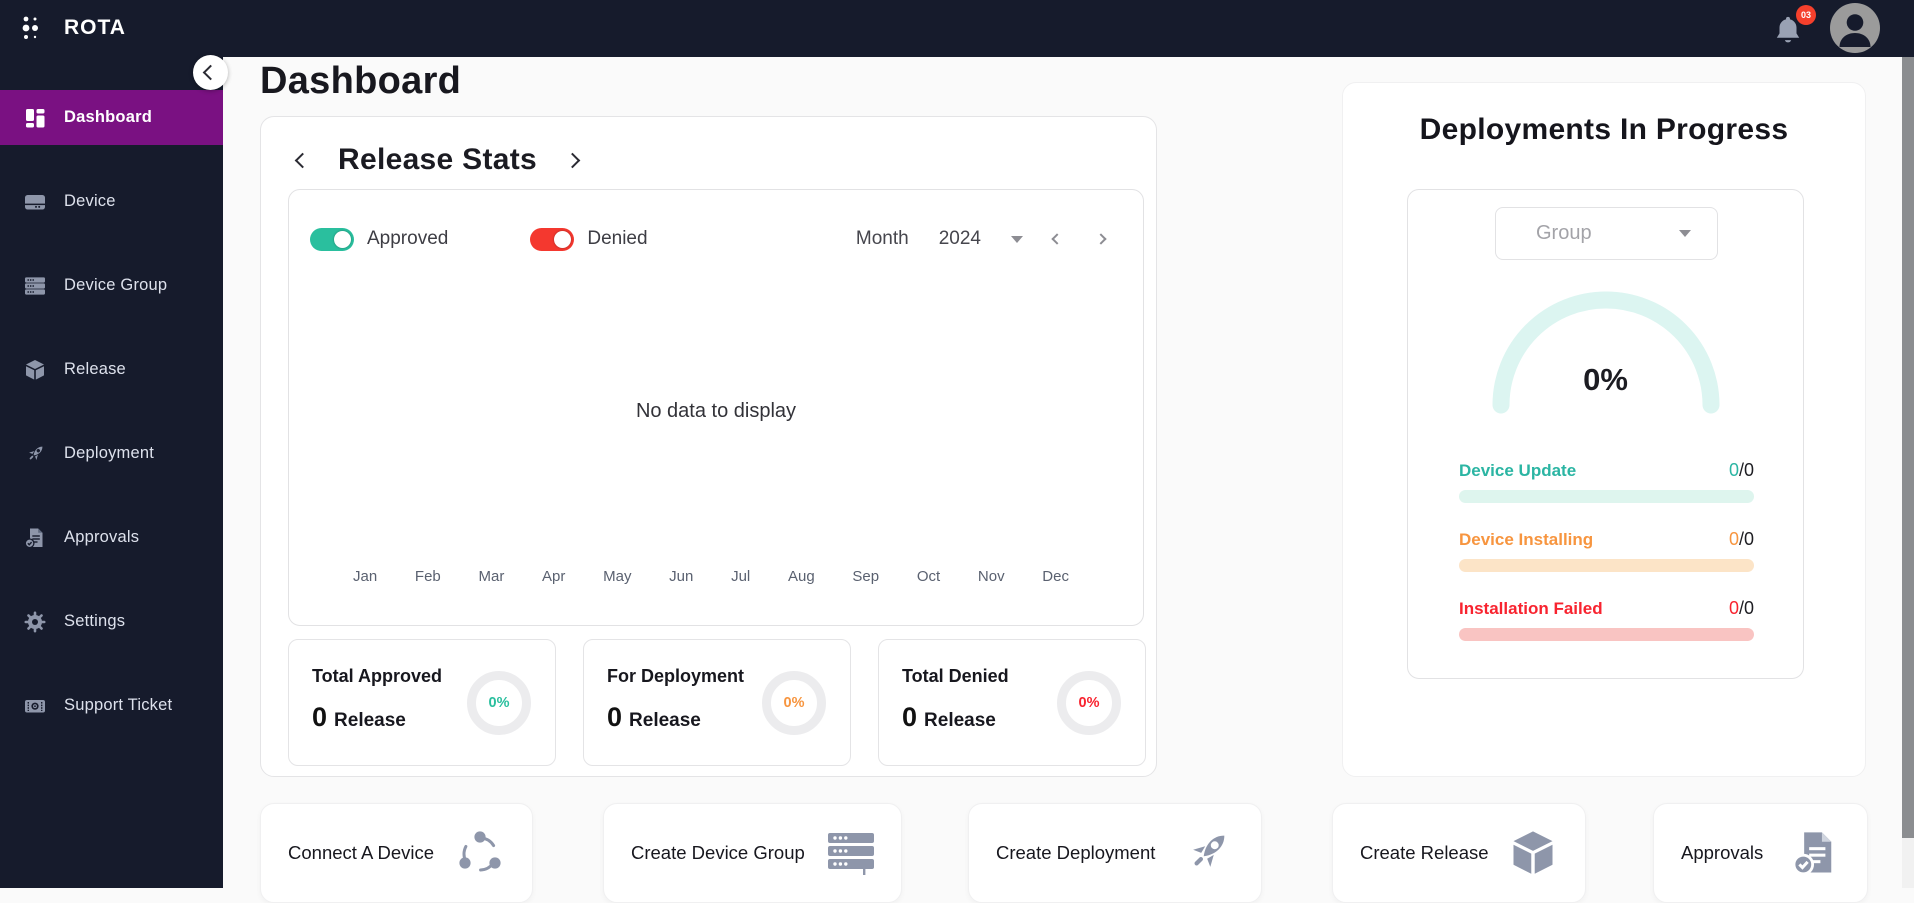  I want to click on gauge-arc, so click(1606, 352).